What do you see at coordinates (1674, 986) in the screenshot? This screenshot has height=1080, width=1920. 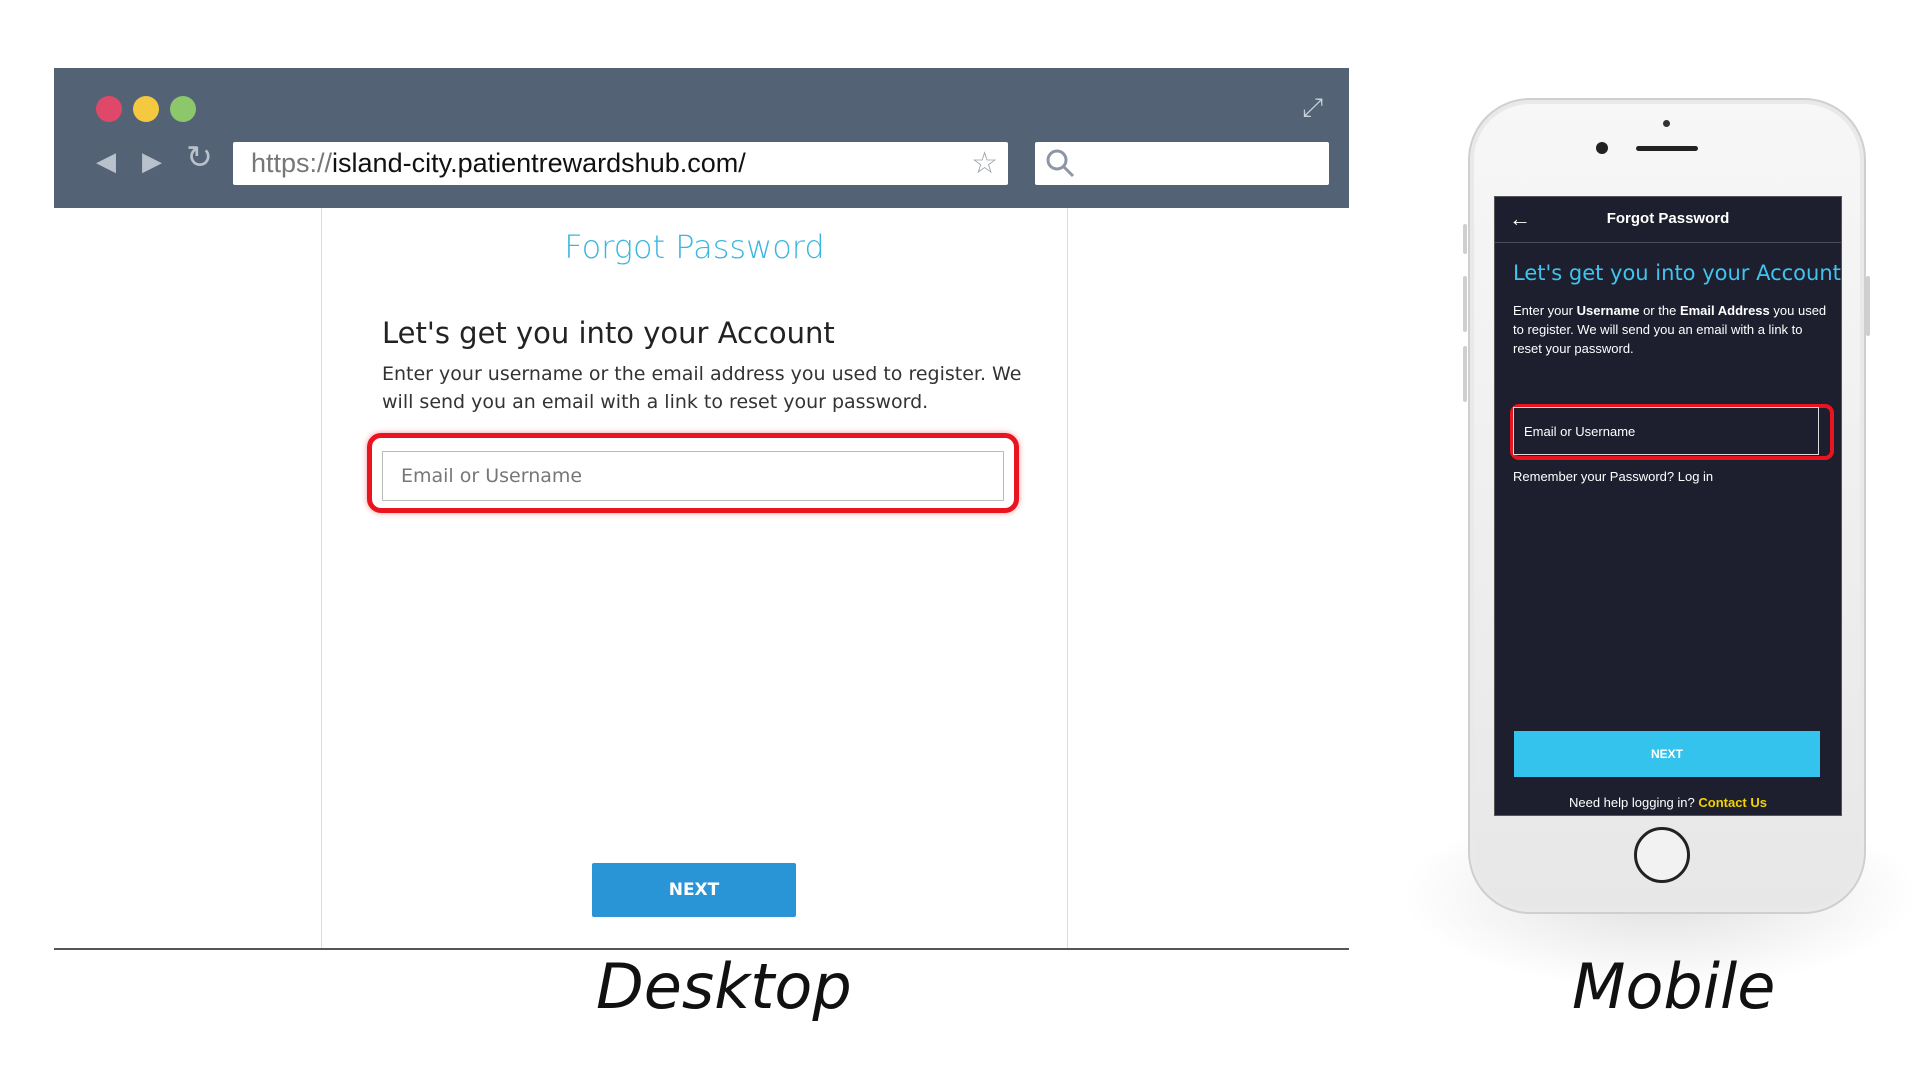 I see `mobile-caption: Mobile` at bounding box center [1674, 986].